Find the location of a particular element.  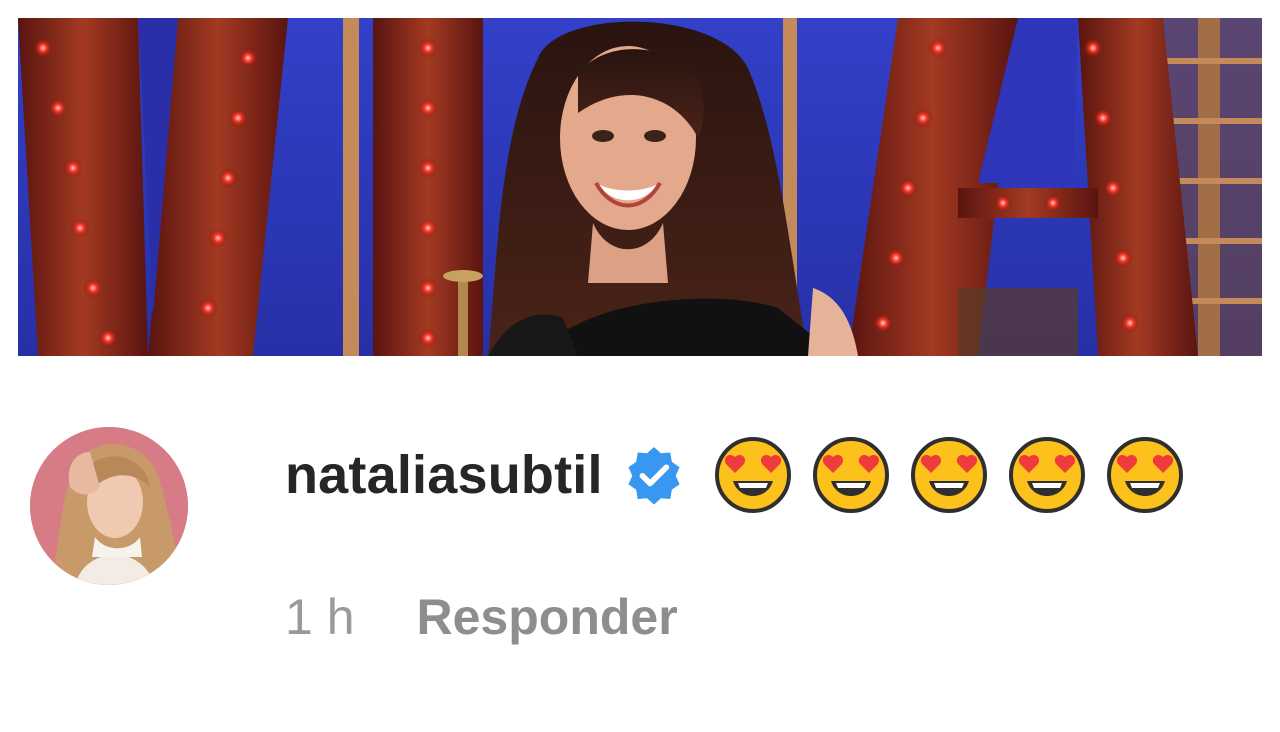

username: nataliasubtil is located at coordinates (444, 475).